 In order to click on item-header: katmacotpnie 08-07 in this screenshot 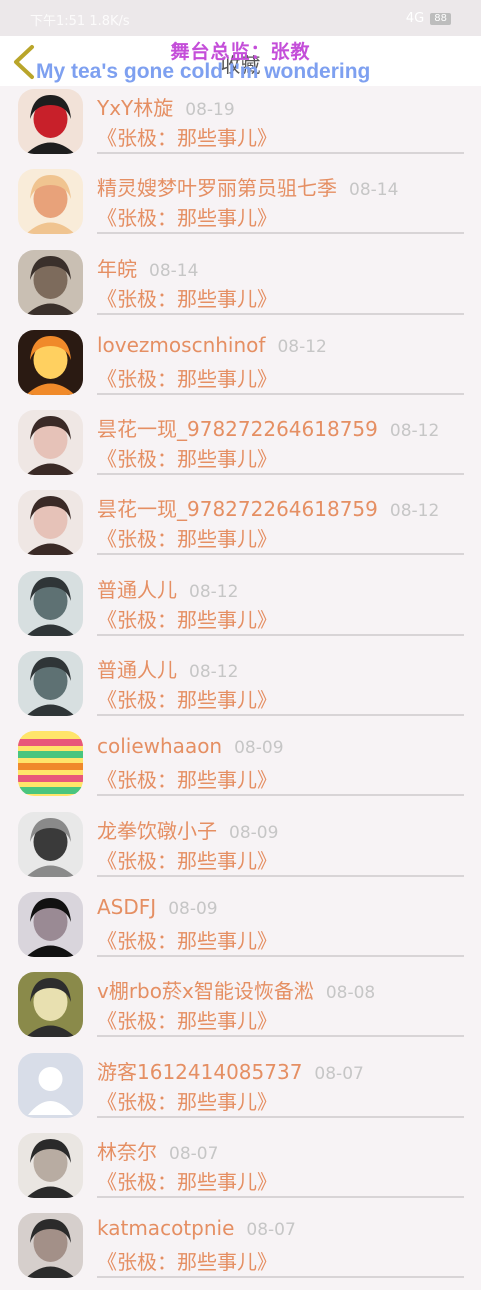, I will do `click(196, 1228)`.